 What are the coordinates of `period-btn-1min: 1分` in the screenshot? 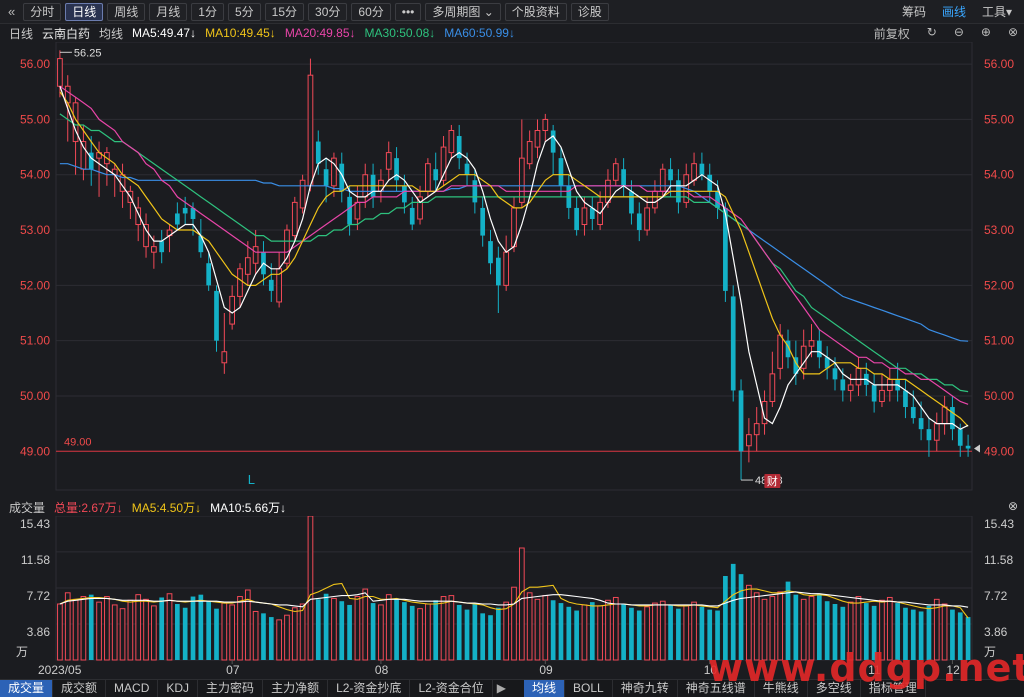 It's located at (207, 11).